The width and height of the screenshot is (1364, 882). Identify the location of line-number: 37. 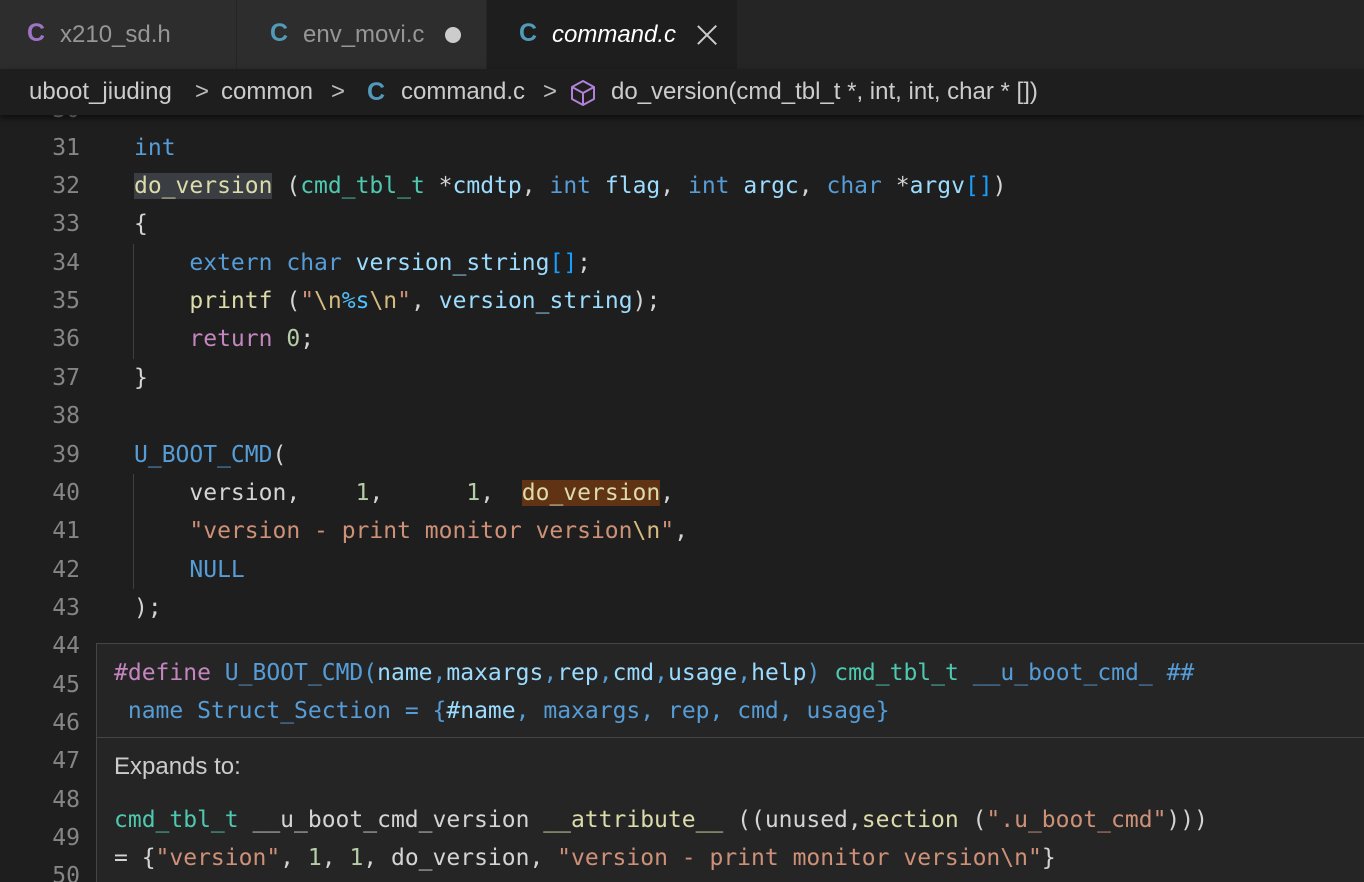
(66, 378).